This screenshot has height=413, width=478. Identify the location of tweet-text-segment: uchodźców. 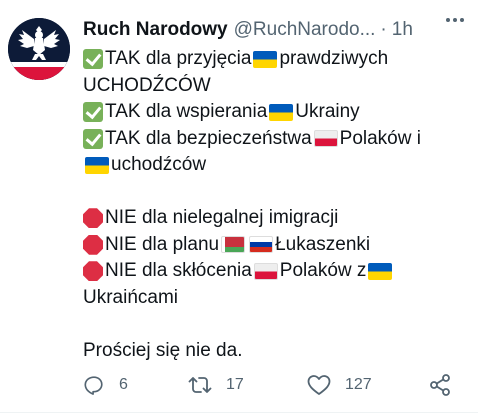
(159, 164).